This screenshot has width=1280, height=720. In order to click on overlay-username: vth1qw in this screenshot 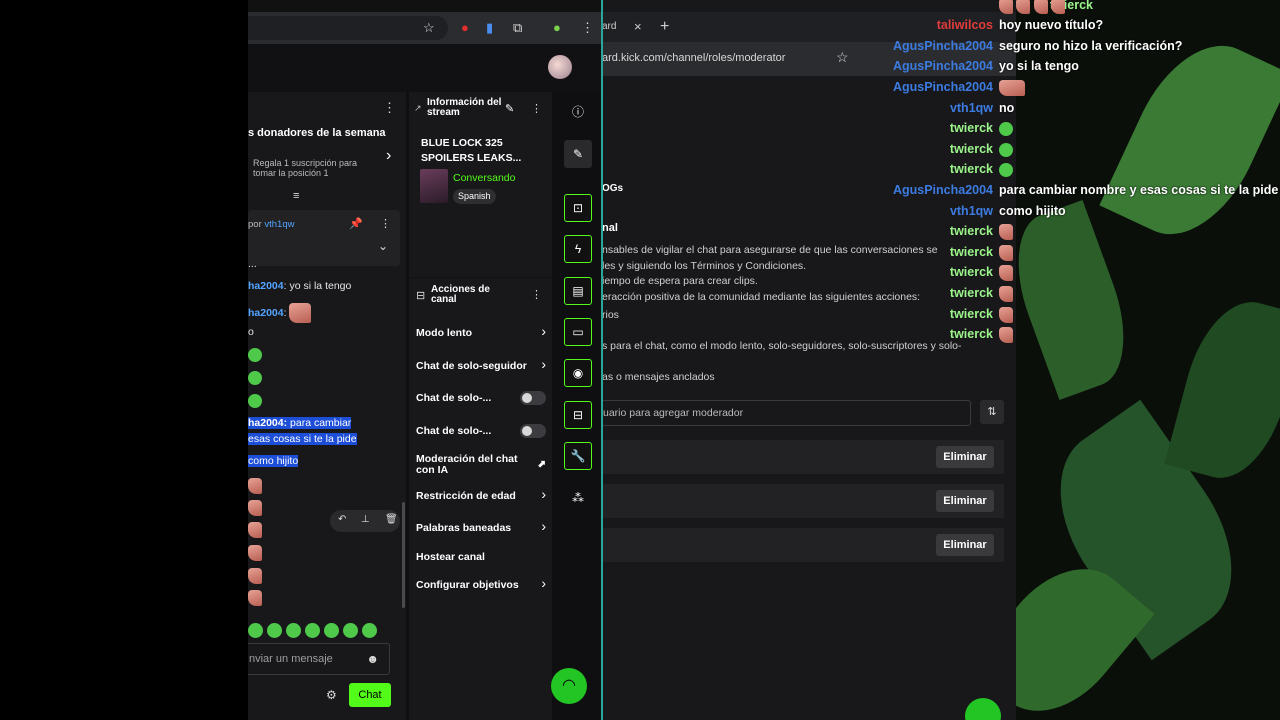, I will do `click(971, 211)`.